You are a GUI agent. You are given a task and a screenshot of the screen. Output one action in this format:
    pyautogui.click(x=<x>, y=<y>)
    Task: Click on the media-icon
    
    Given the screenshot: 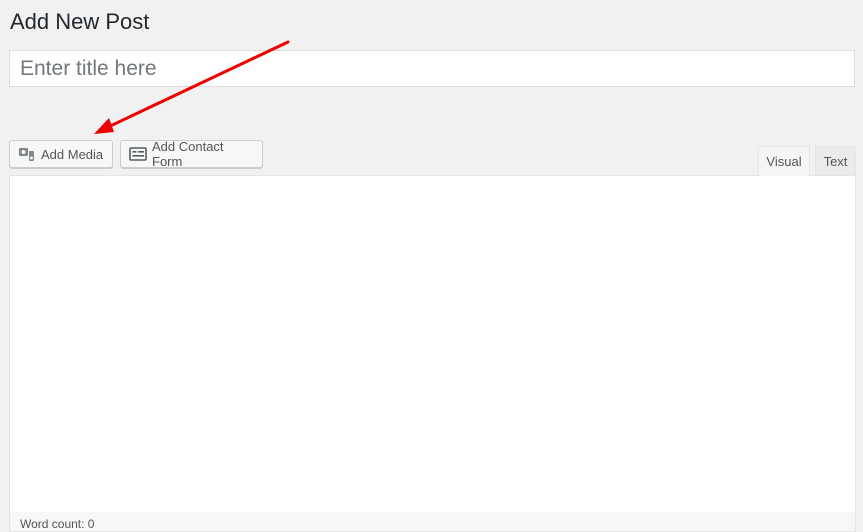 What is the action you would take?
    pyautogui.click(x=27, y=154)
    